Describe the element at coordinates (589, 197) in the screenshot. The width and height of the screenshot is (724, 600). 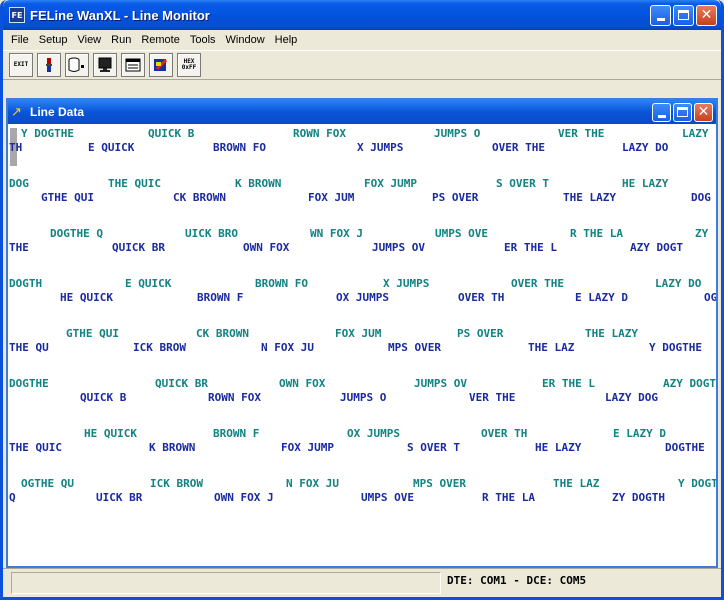
I see `data-segment: THE LAZY` at that location.